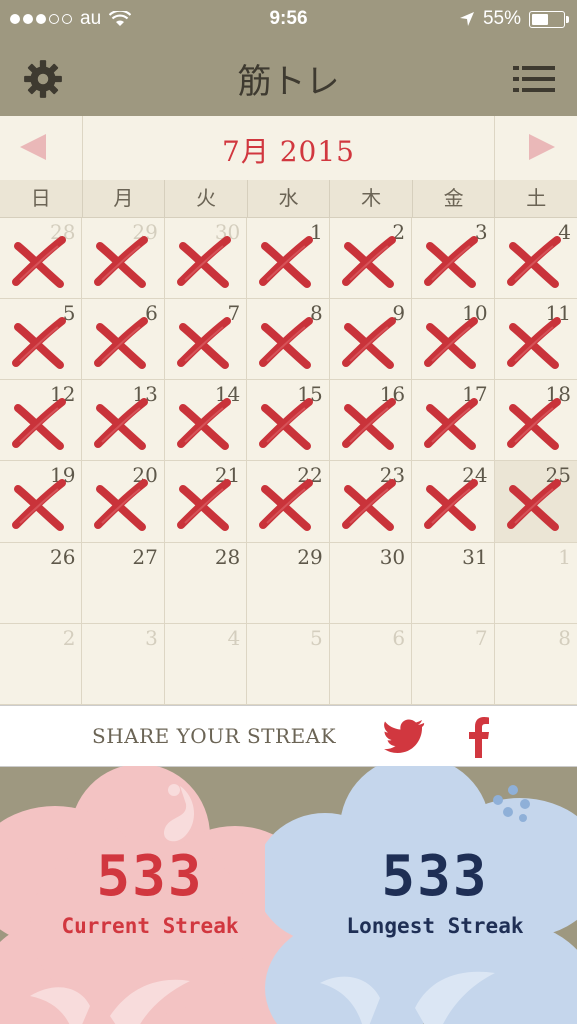  I want to click on weekday-label: 金, so click(454, 198).